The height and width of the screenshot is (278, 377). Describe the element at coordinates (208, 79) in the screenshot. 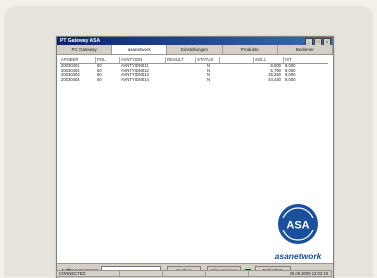

I see `cell: N` at that location.